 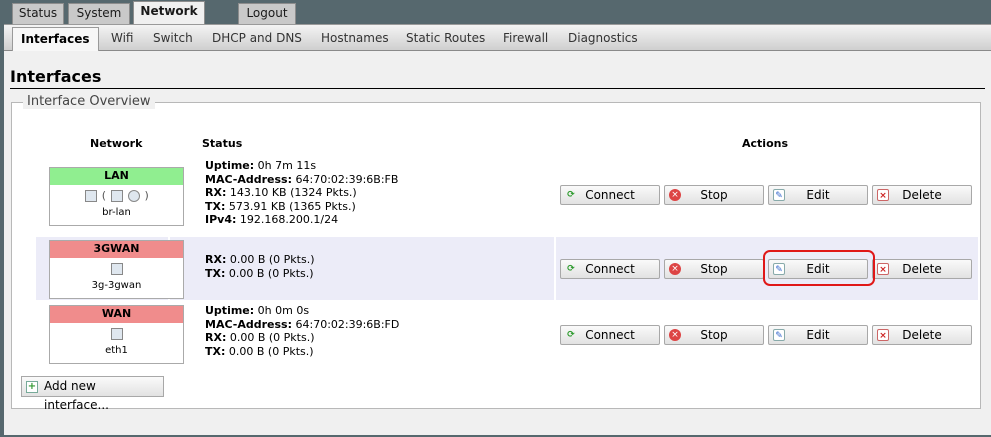 I want to click on modem-icon, so click(x=116, y=269).